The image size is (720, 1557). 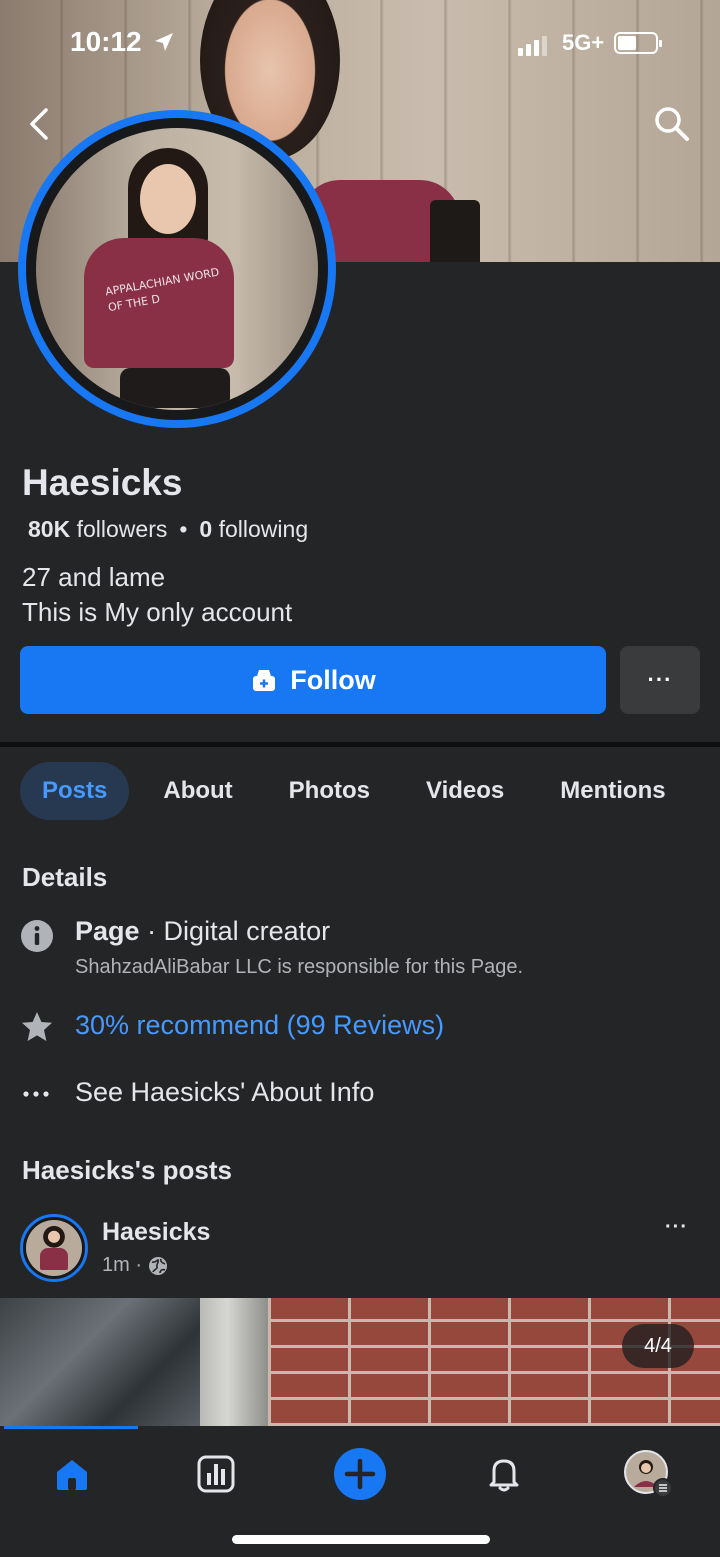 I want to click on post-image, so click(x=360, y=1362).